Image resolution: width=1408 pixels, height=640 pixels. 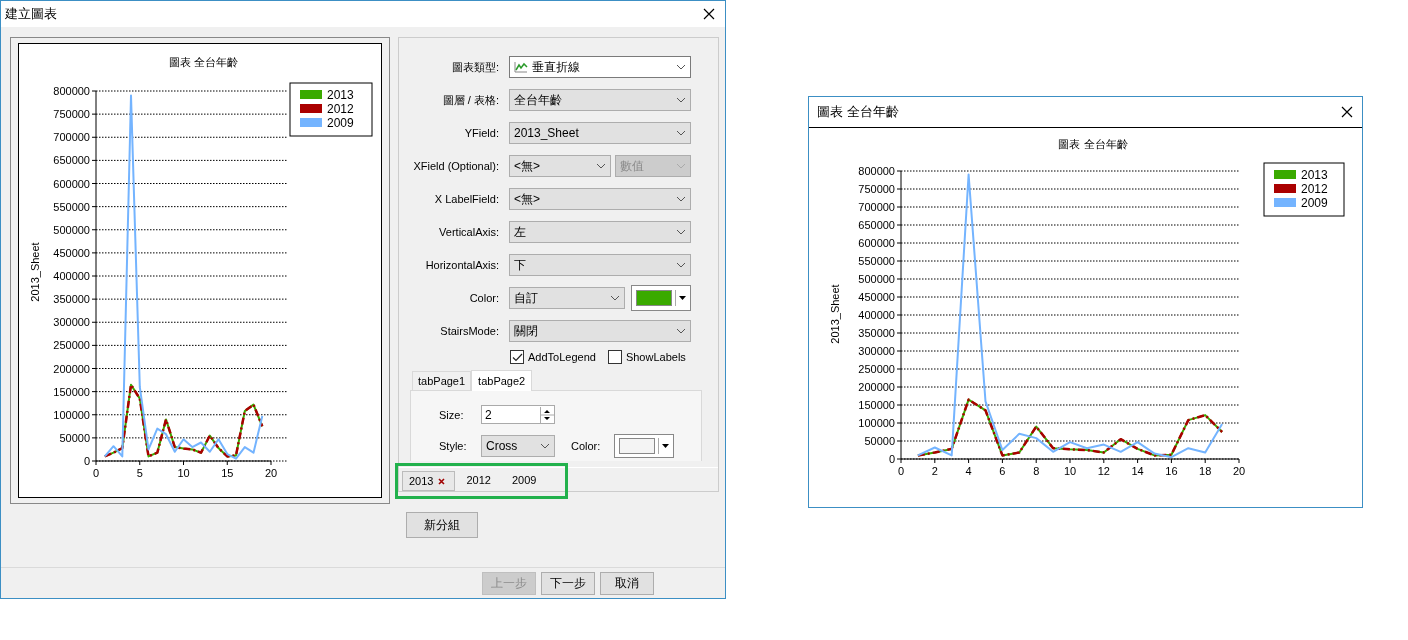 What do you see at coordinates (480, 479) in the screenshot?
I see `series-tab: 2012` at bounding box center [480, 479].